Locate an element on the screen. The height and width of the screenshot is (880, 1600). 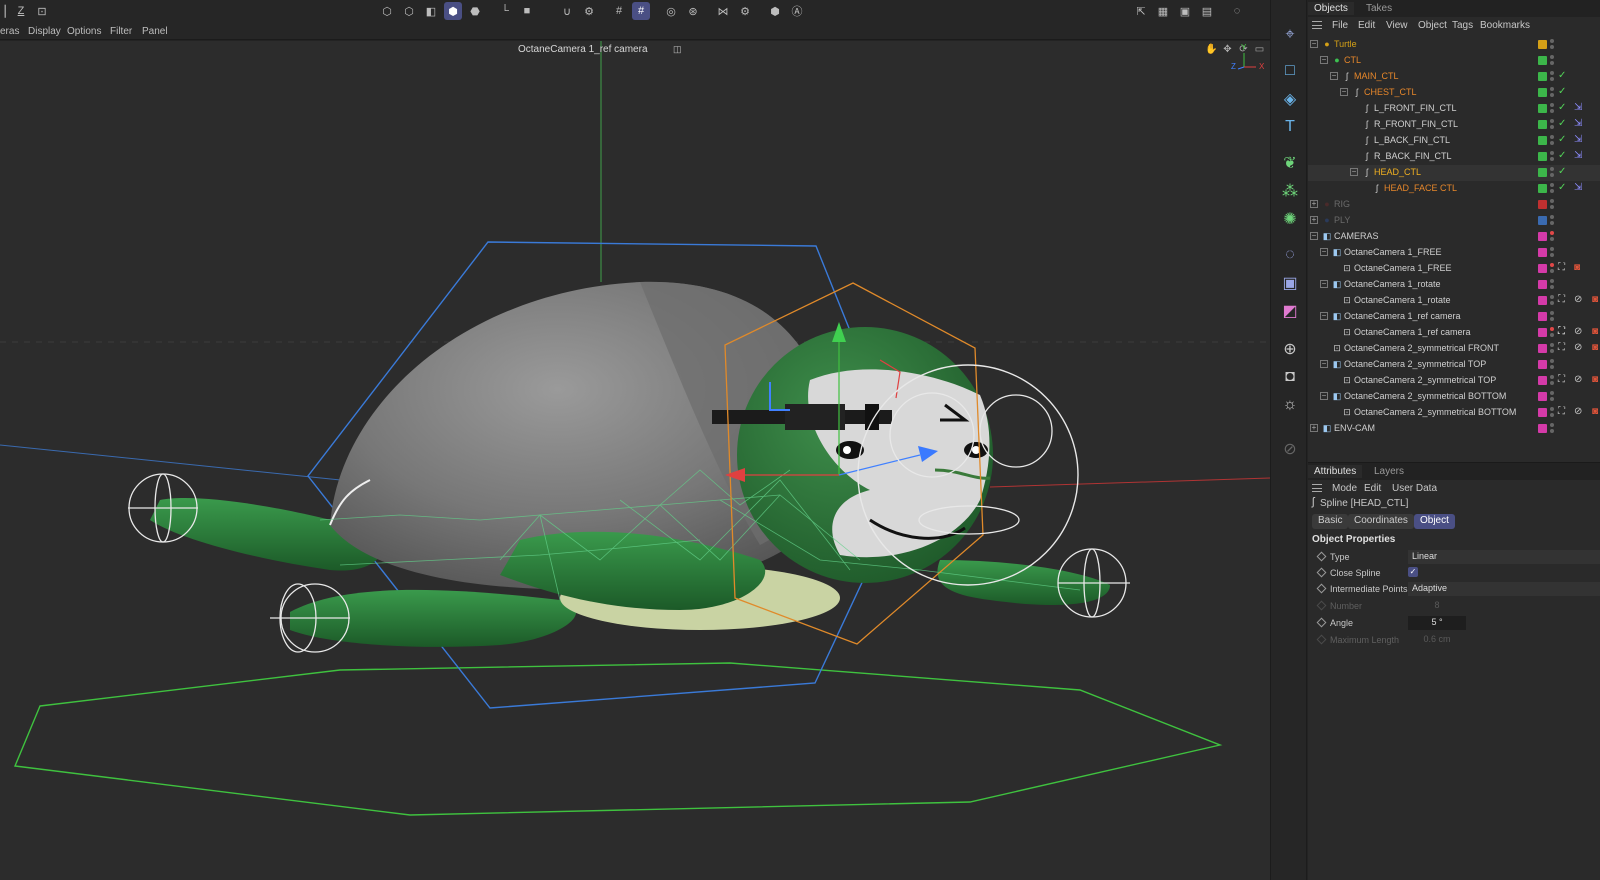
render-queue-icon: ▣ is located at coordinates (1185, 11).